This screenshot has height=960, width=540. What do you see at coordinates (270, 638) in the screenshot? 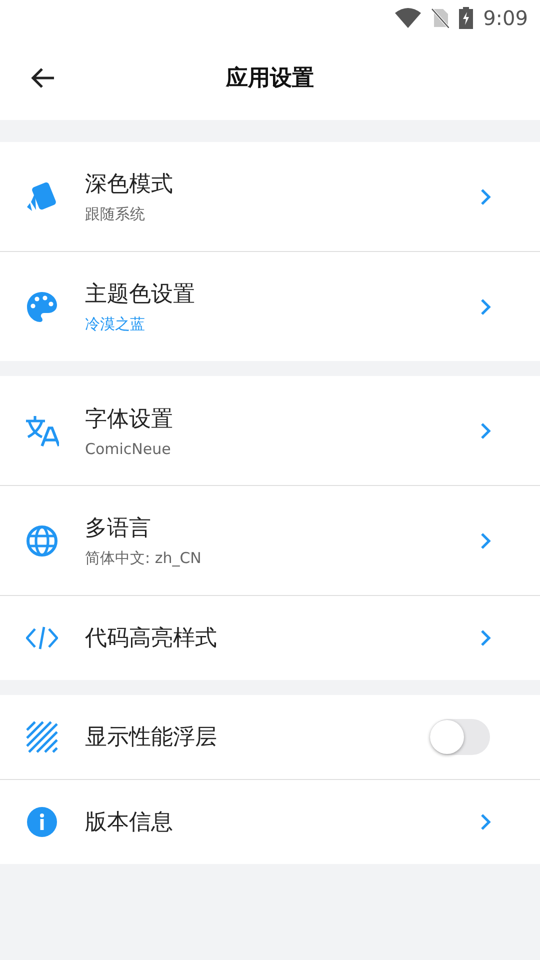
I see `settings-item: 代码高亮样式` at bounding box center [270, 638].